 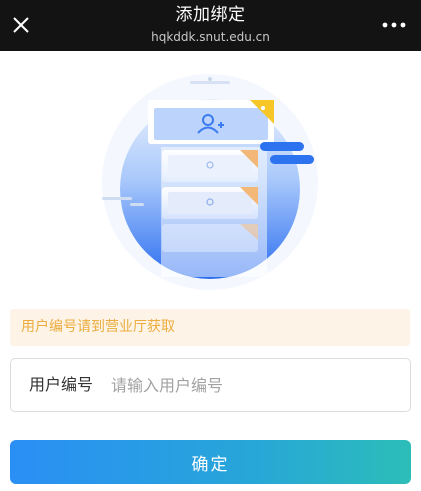 I want to click on confirm-button: 确定, so click(x=210, y=462).